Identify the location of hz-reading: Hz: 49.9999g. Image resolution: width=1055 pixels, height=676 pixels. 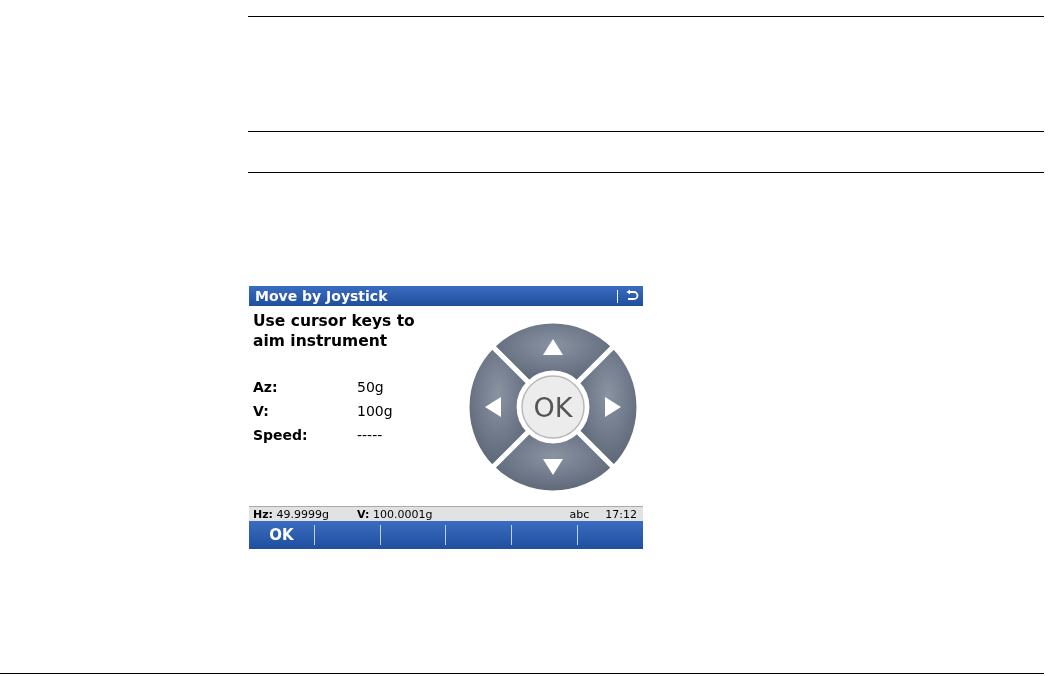
(291, 514).